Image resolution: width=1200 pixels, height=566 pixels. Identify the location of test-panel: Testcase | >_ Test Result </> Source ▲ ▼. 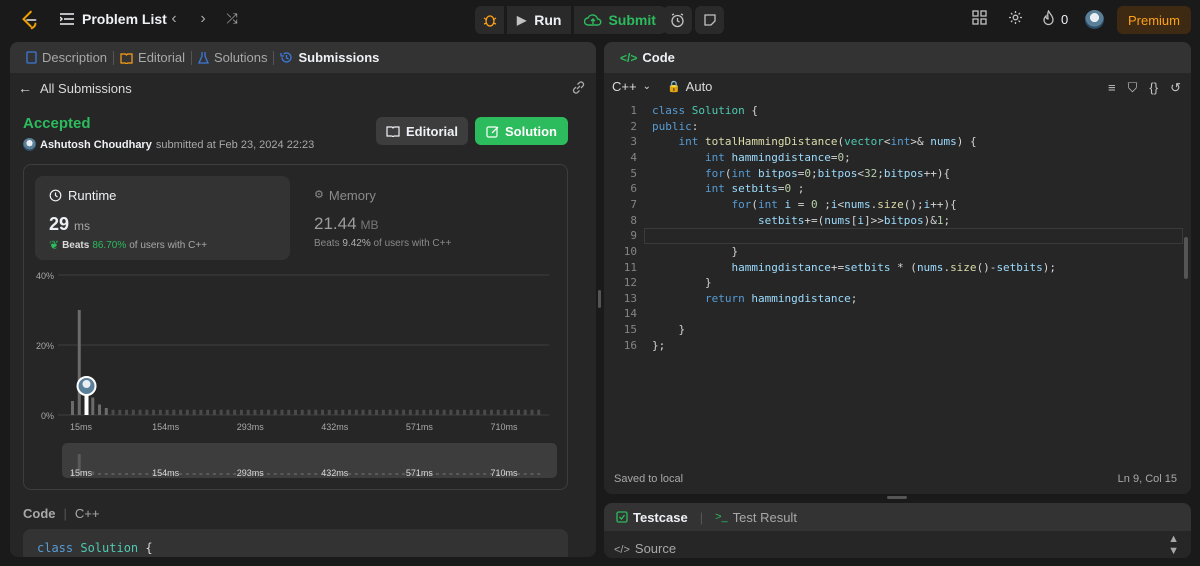
(897, 530).